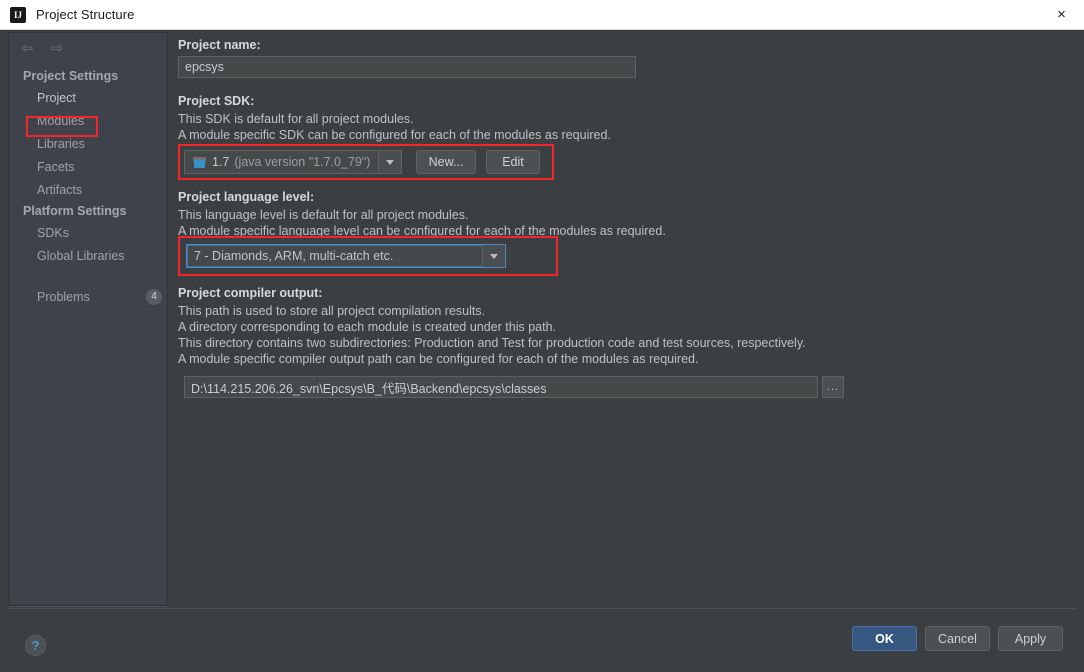 The image size is (1084, 672). I want to click on project-name-input: epcsys, so click(407, 67).